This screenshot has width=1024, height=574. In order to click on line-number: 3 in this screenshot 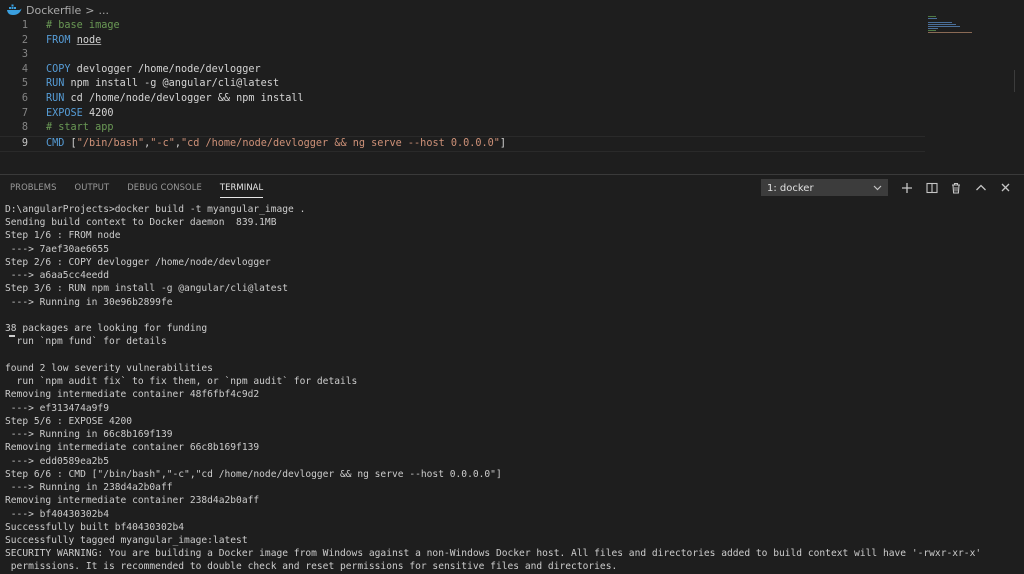, I will do `click(24, 55)`.